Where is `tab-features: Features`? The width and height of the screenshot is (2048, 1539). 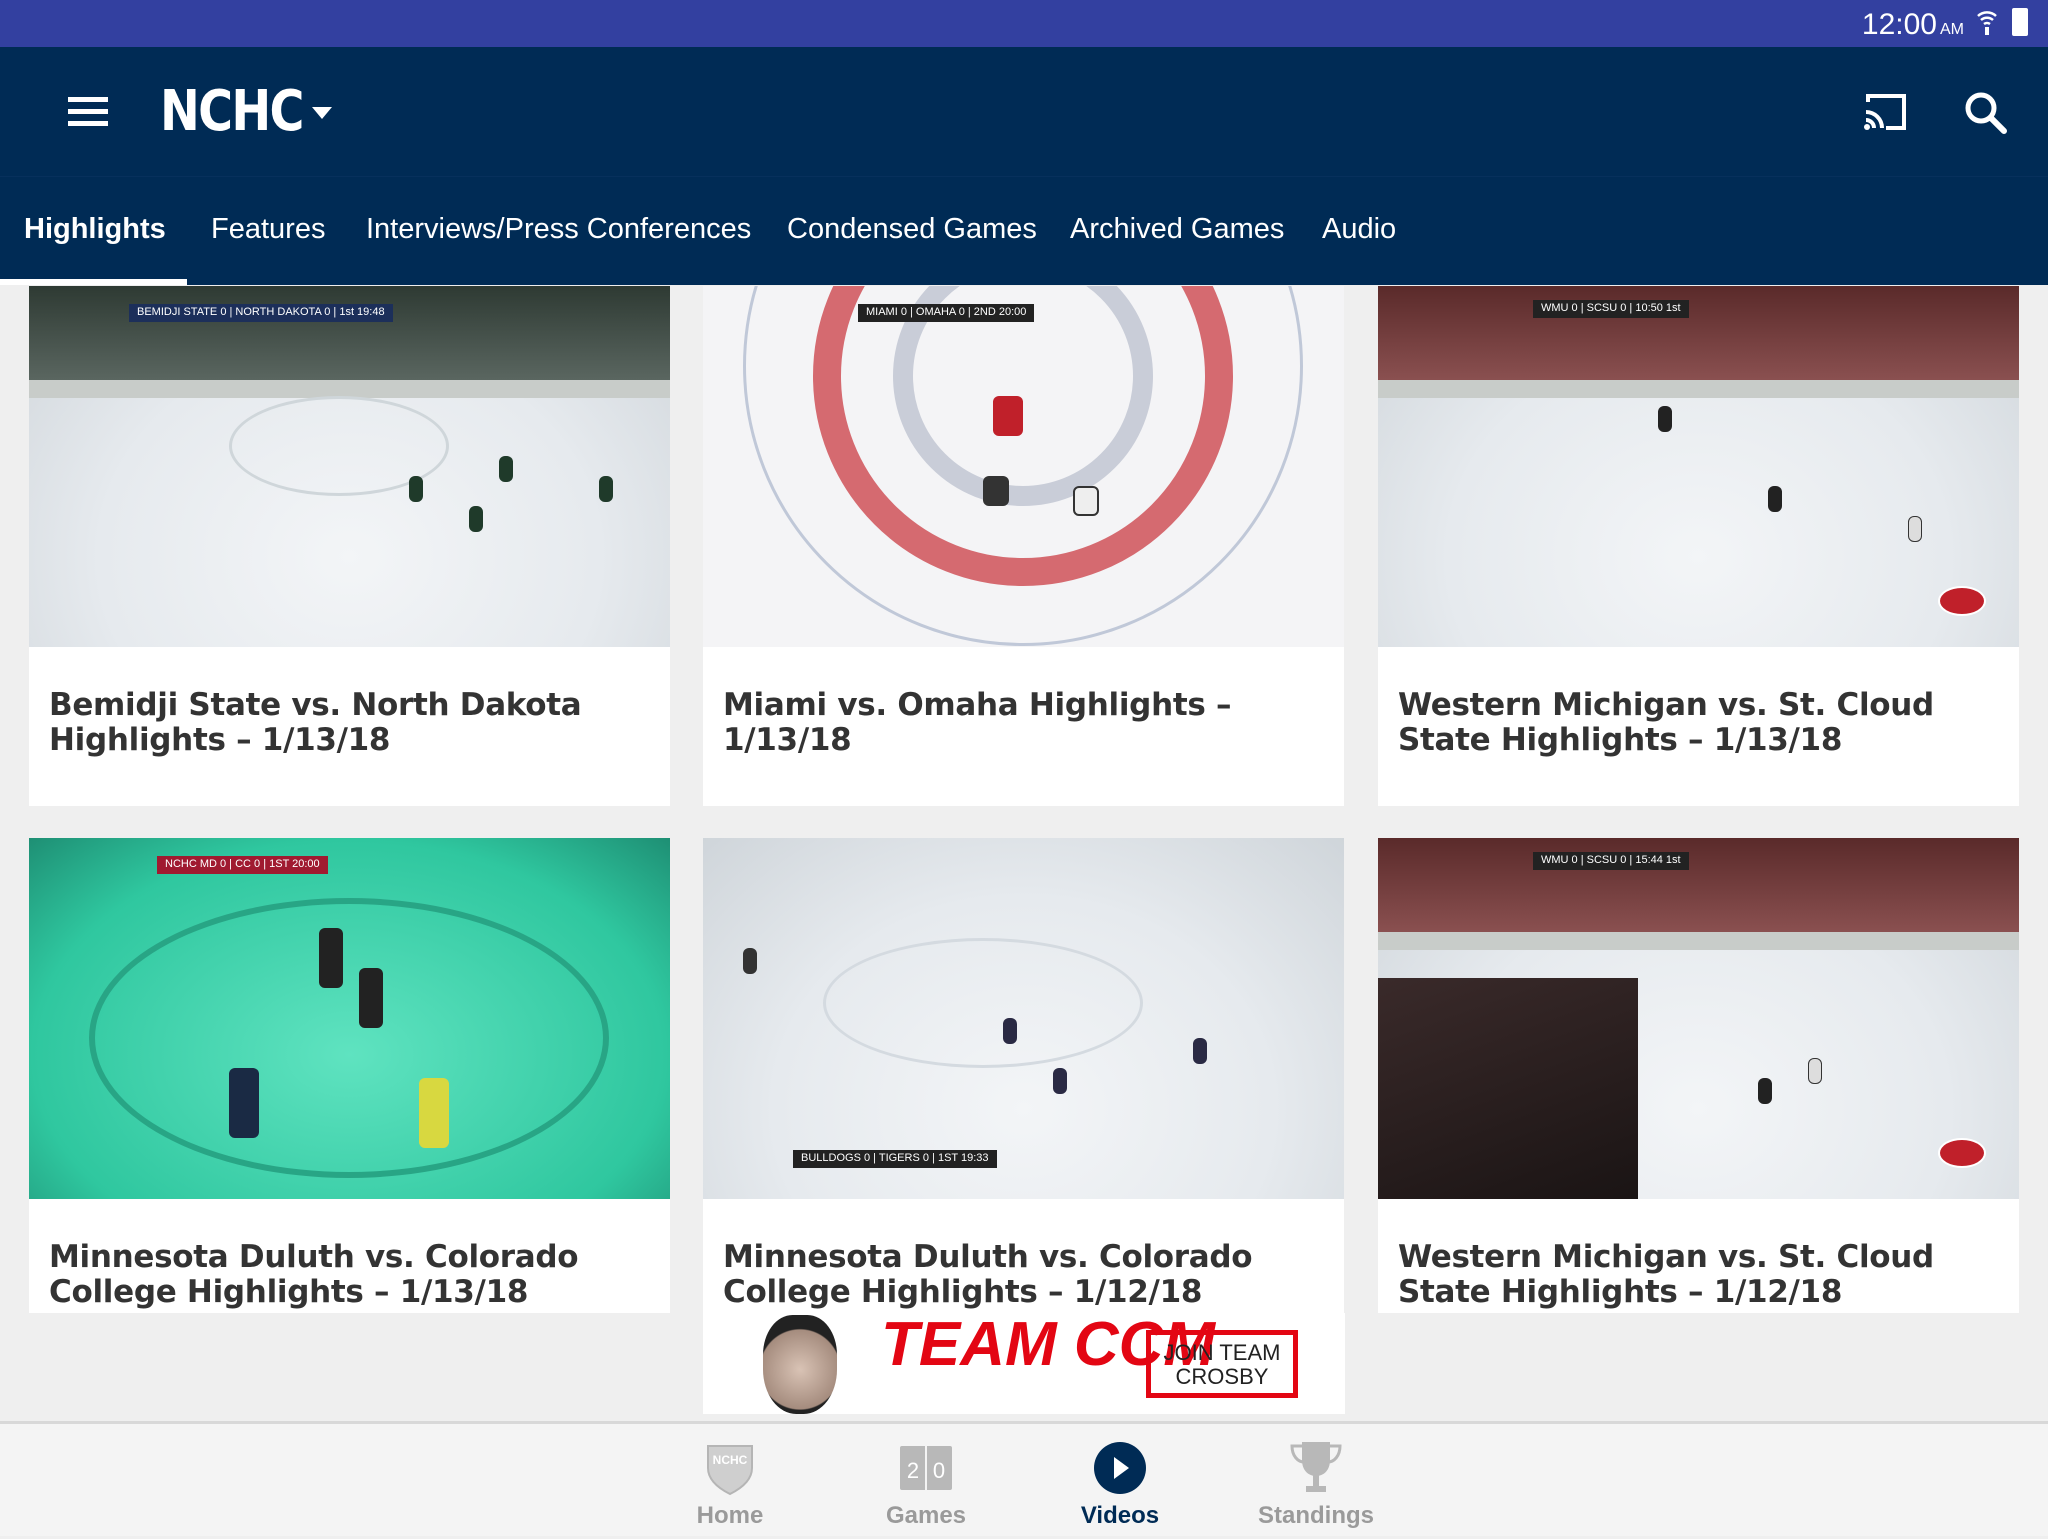 tab-features: Features is located at coordinates (268, 229).